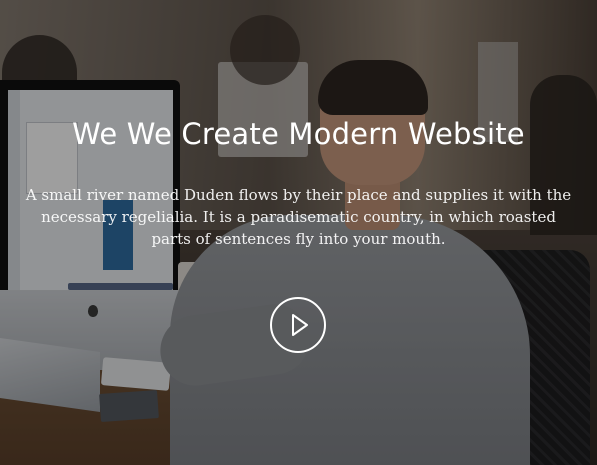 This screenshot has width=597, height=465. Describe the element at coordinates (298, 134) in the screenshot. I see `hero-title: We We Create Modern Website` at that location.